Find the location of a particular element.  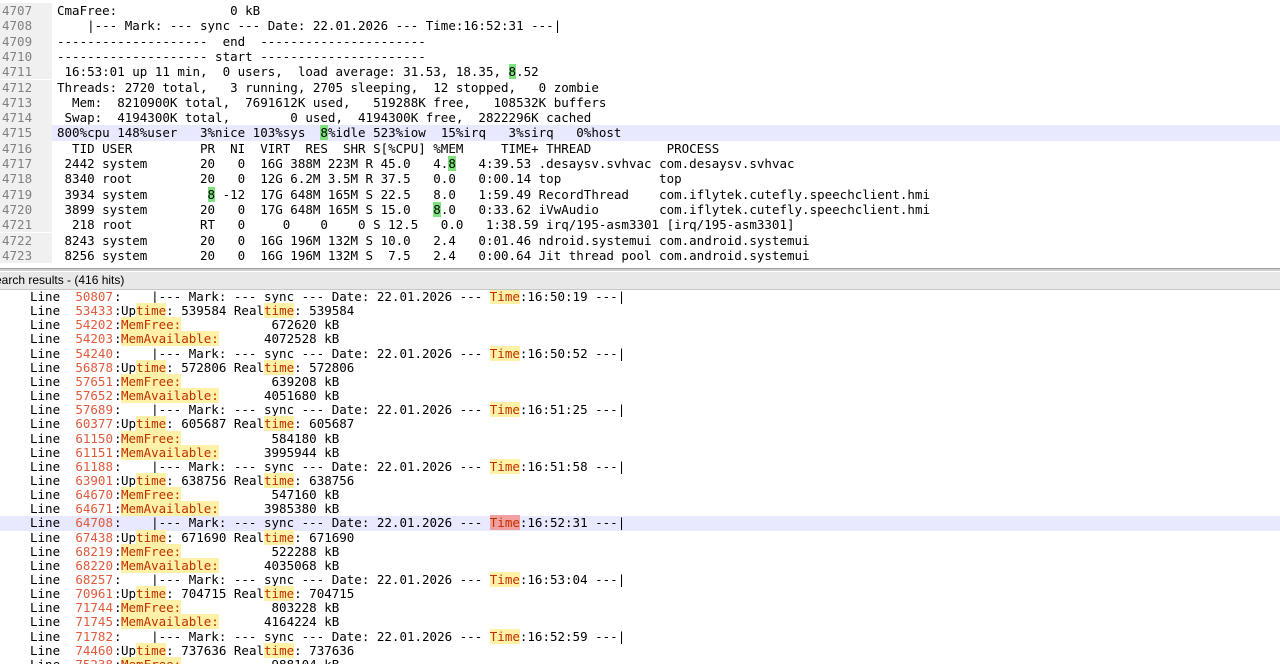

result-text-segment: :16:52:31 ---| is located at coordinates (572, 523).